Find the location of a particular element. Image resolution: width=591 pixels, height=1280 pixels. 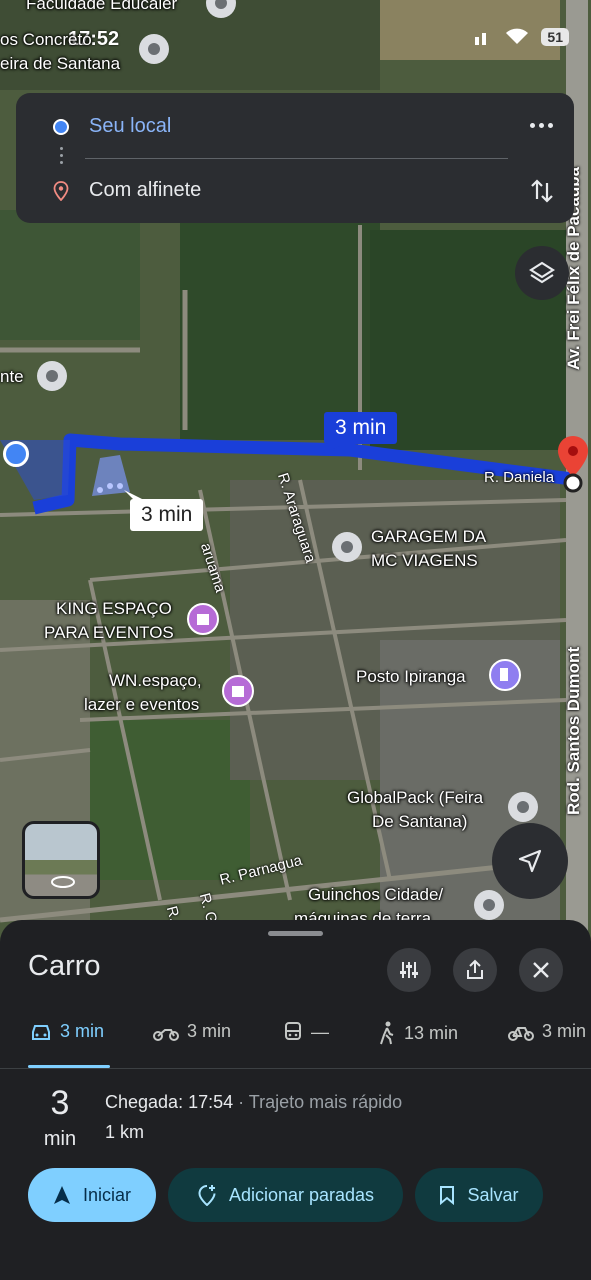

place-label: eira de Santana is located at coordinates (60, 63).